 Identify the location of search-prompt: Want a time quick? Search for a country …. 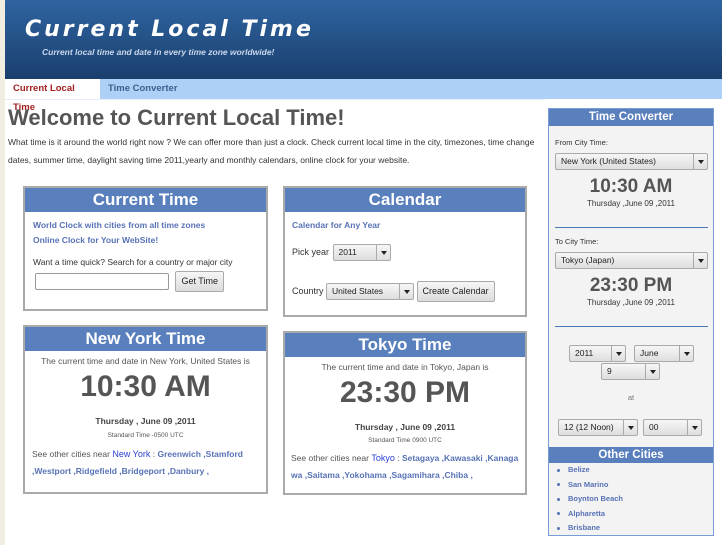
(133, 262).